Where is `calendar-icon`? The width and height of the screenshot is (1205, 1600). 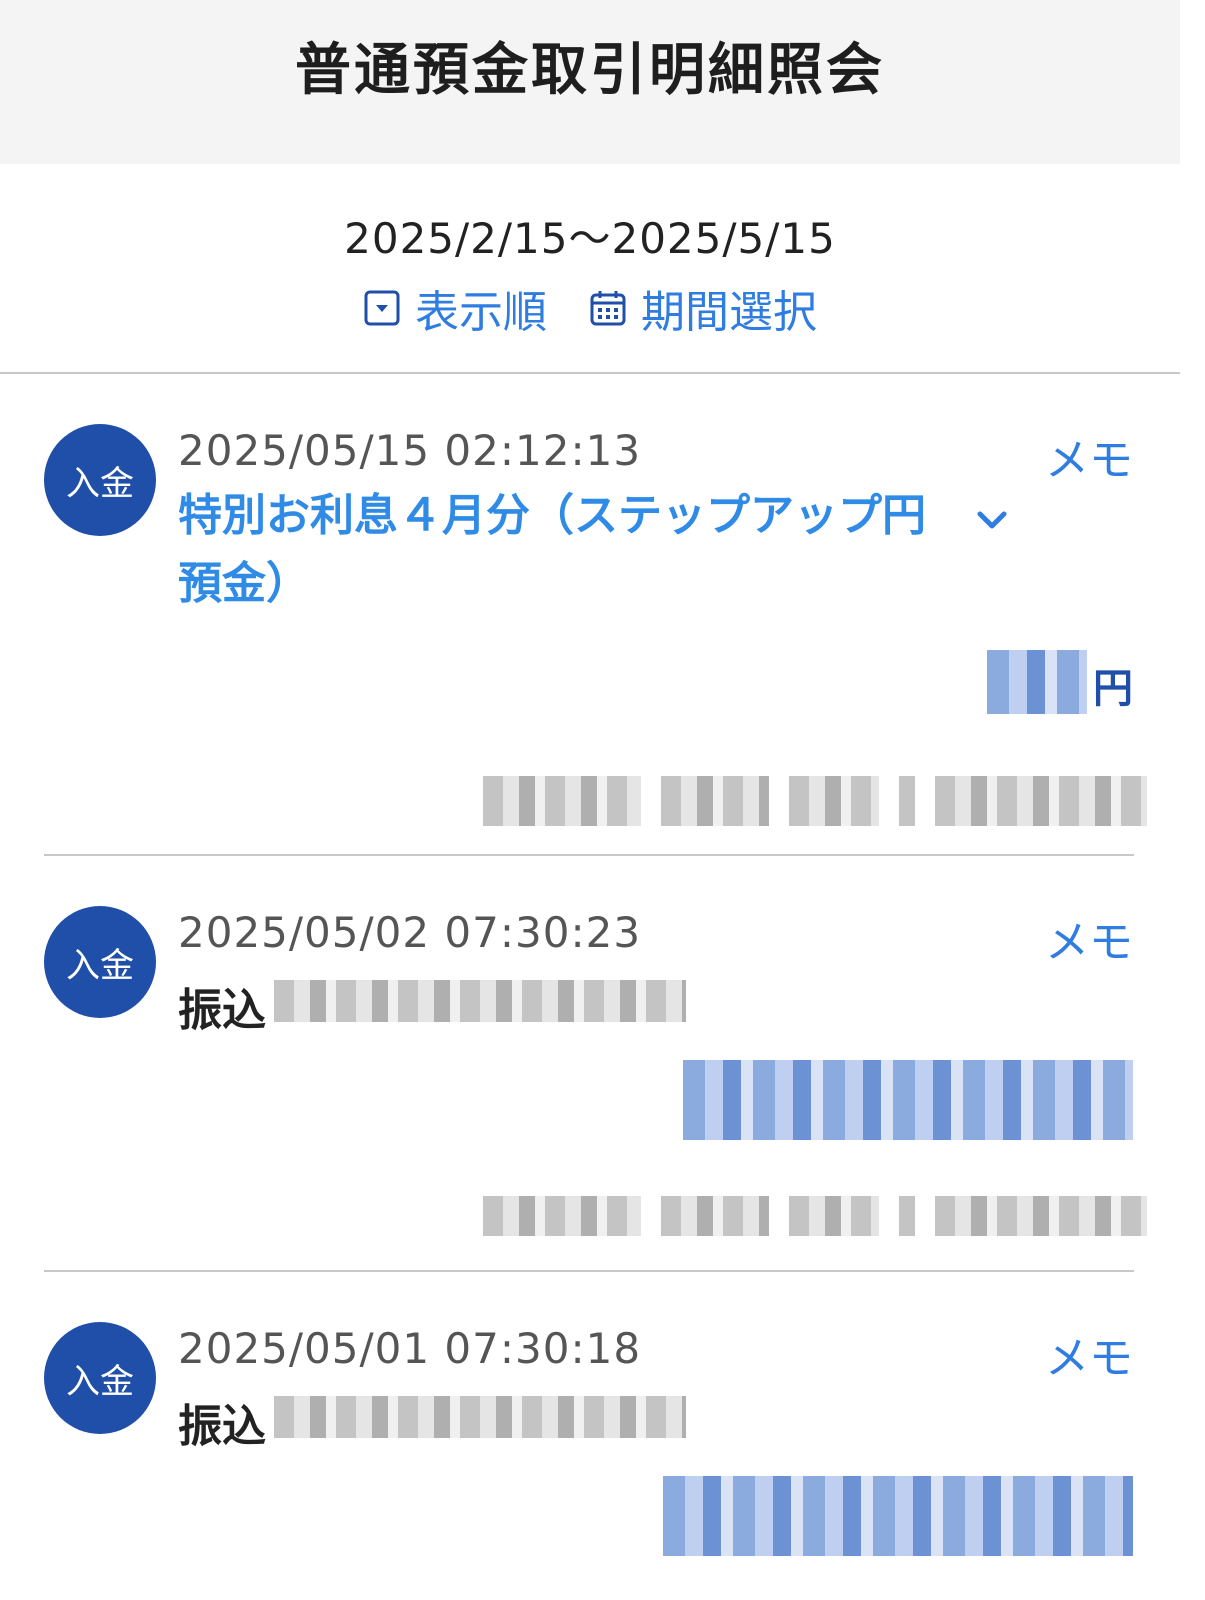 calendar-icon is located at coordinates (608, 308).